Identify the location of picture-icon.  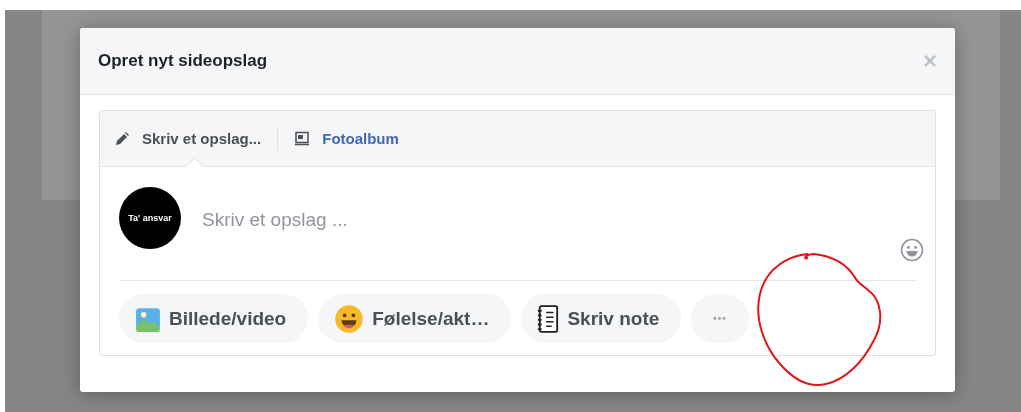
(148, 318).